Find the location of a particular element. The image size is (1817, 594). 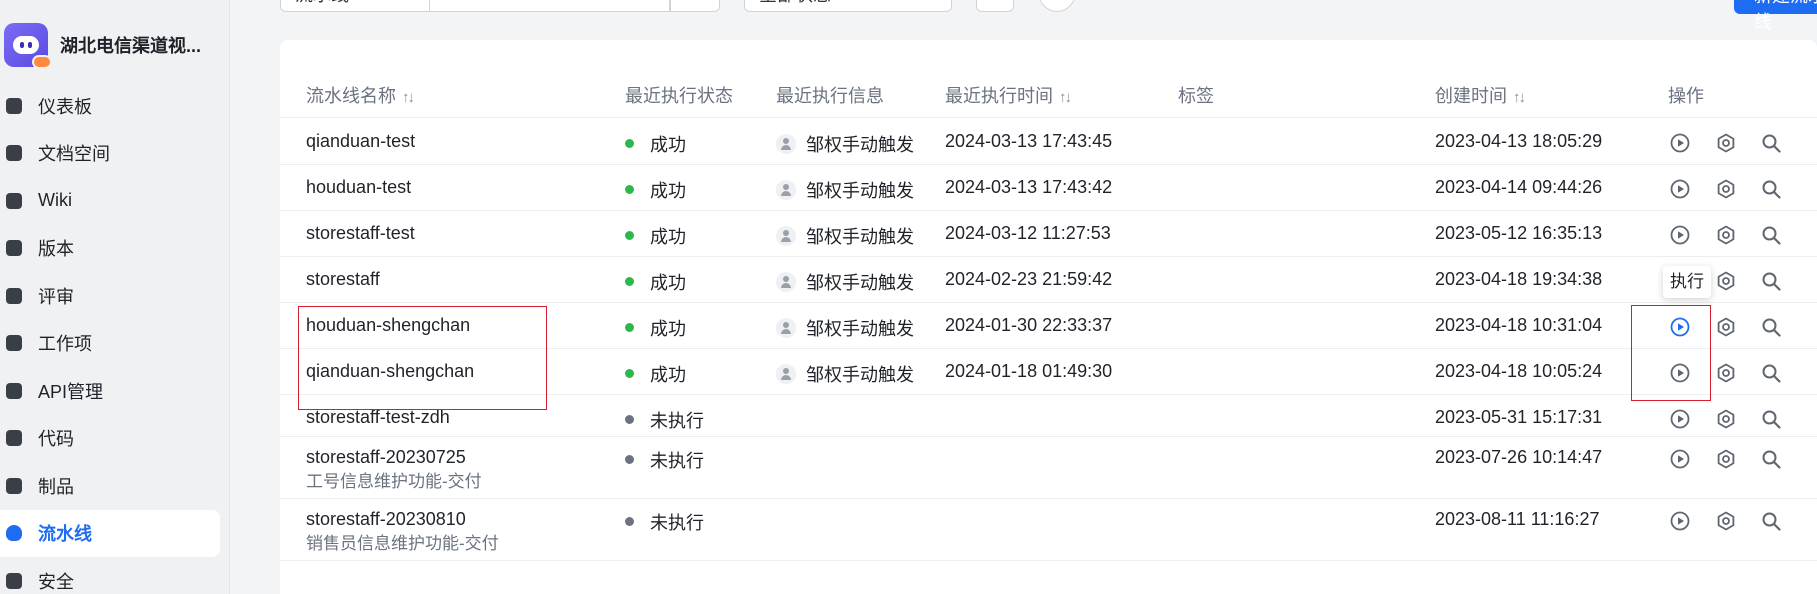

search-button is located at coordinates (695, 6).